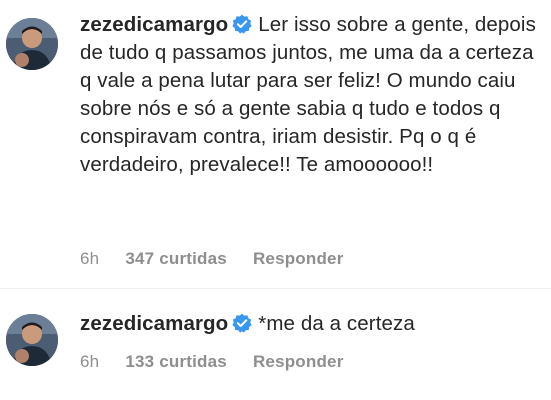  I want to click on likes-count-link: 133 curtidas, so click(176, 362).